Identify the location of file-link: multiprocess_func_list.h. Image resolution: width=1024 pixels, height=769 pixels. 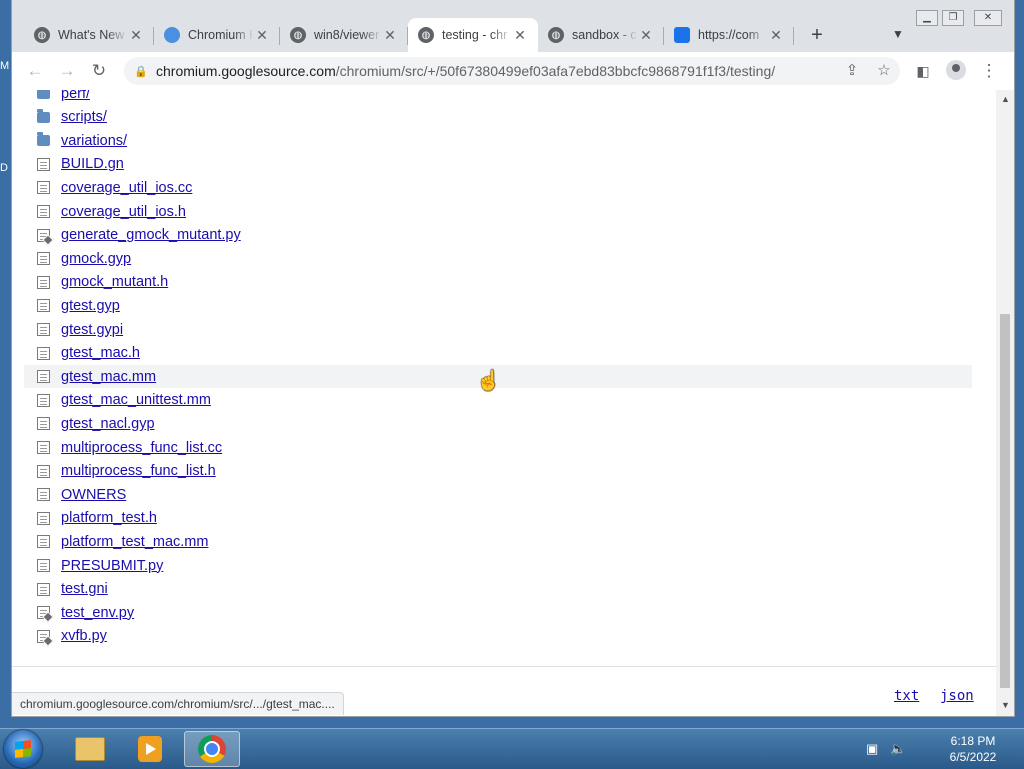
(138, 471).